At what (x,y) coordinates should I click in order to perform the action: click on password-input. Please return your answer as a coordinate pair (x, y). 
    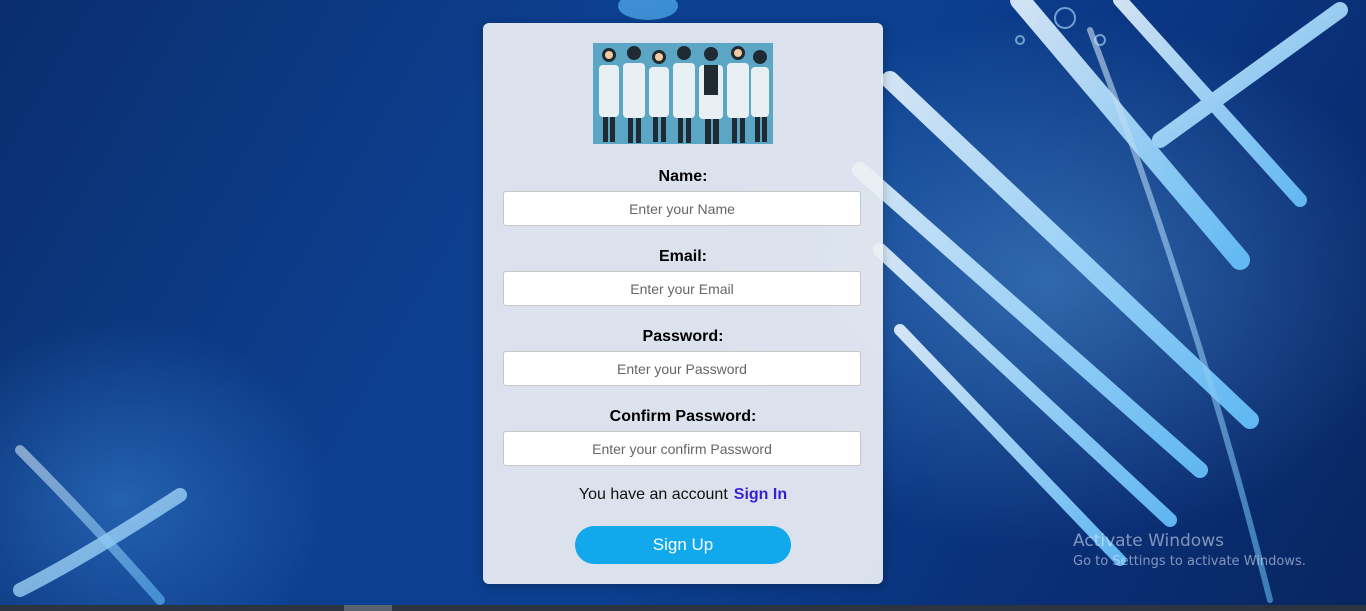
    Looking at the image, I should click on (682, 368).